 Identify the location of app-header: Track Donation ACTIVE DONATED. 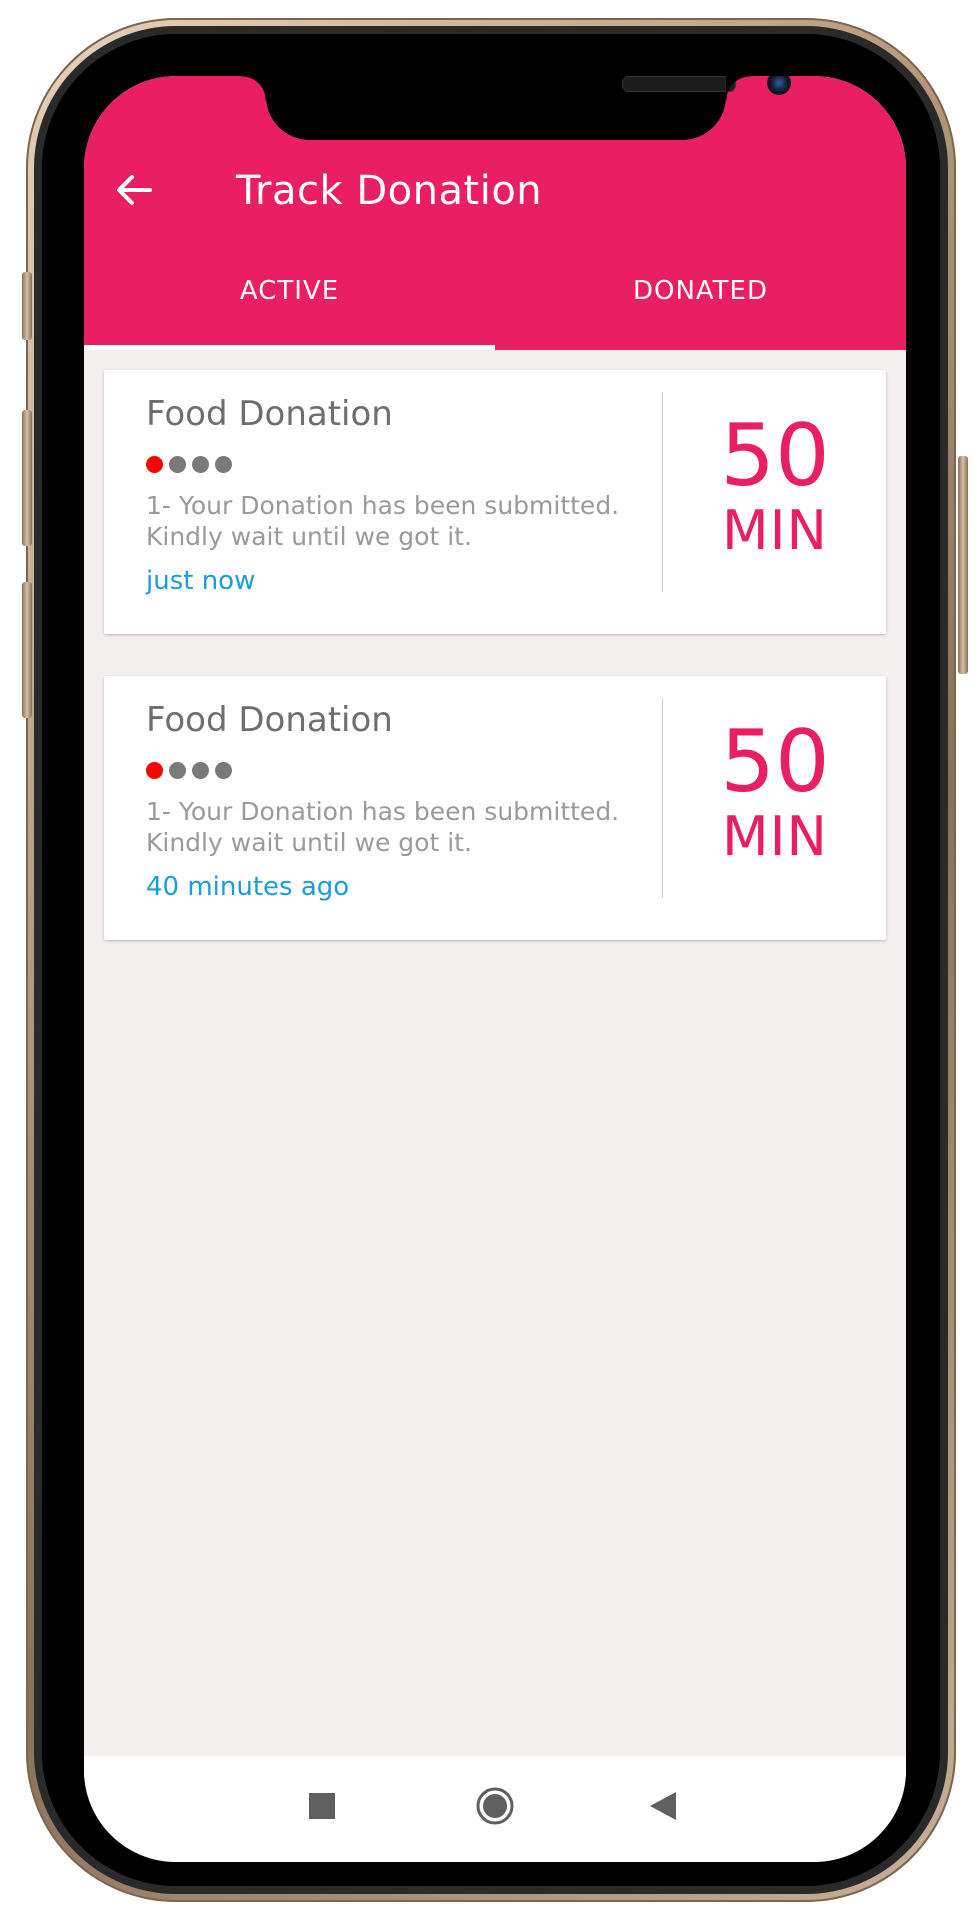
(495, 213).